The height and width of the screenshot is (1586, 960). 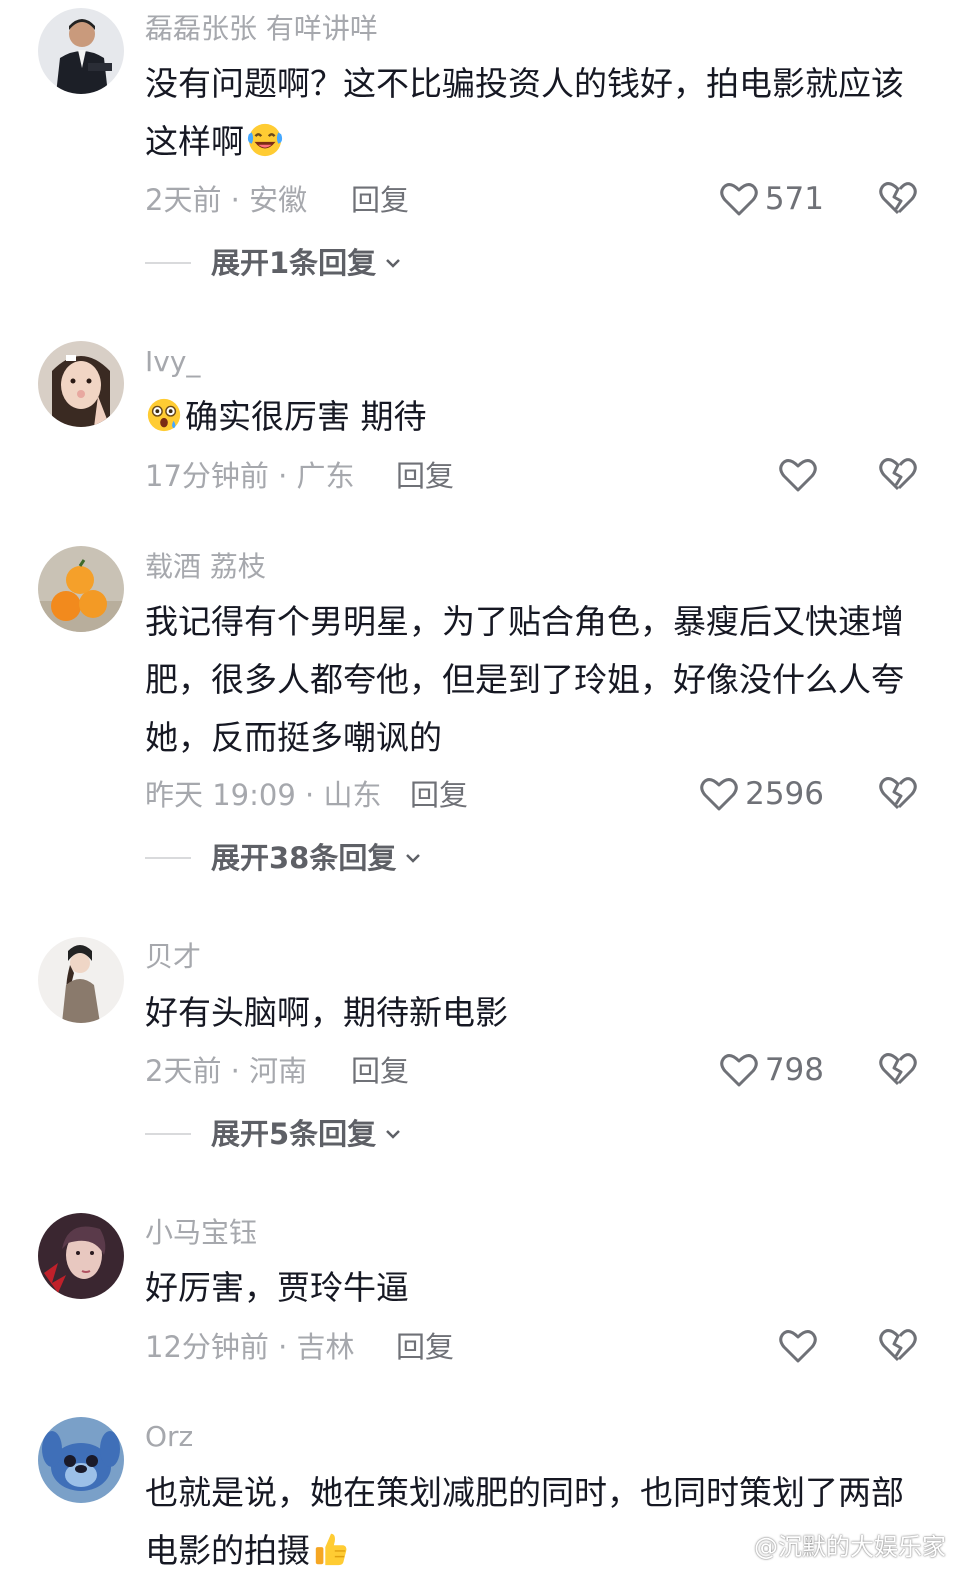 I want to click on like-button: 2596, so click(x=761, y=794).